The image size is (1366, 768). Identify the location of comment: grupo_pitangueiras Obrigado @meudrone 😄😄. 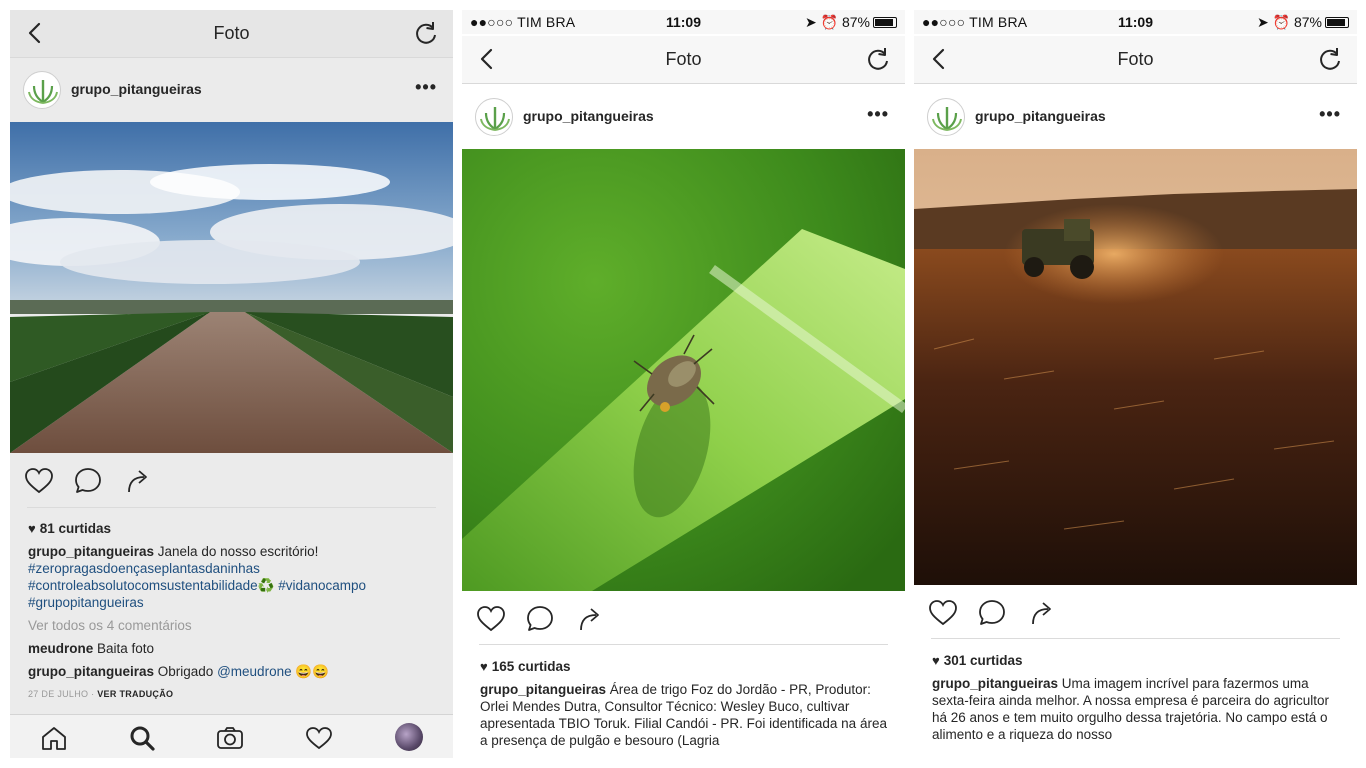
(233, 671).